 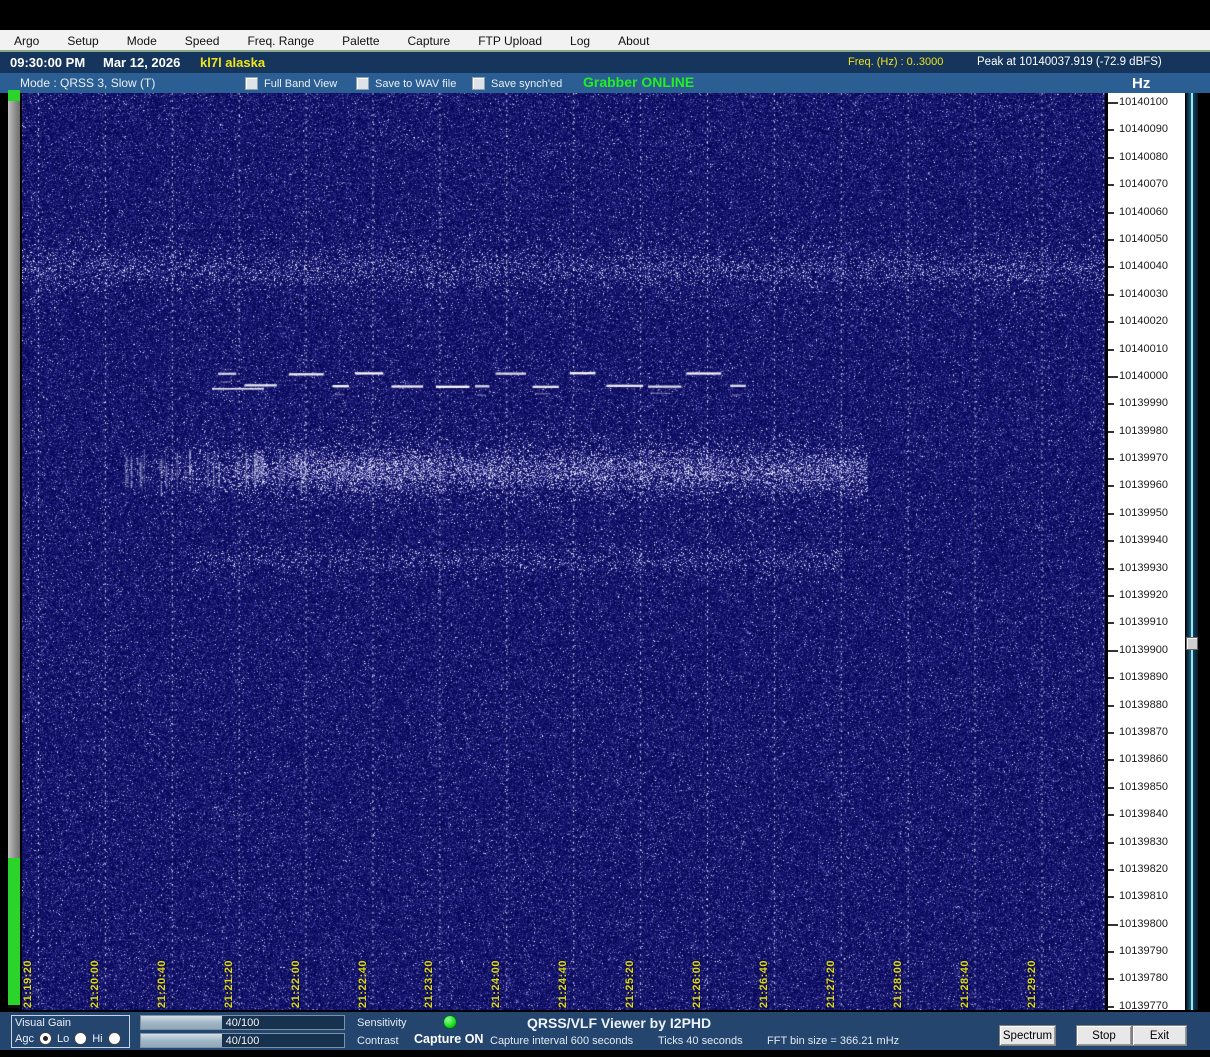 I want to click on freq-label: 10140080, so click(x=1143, y=156).